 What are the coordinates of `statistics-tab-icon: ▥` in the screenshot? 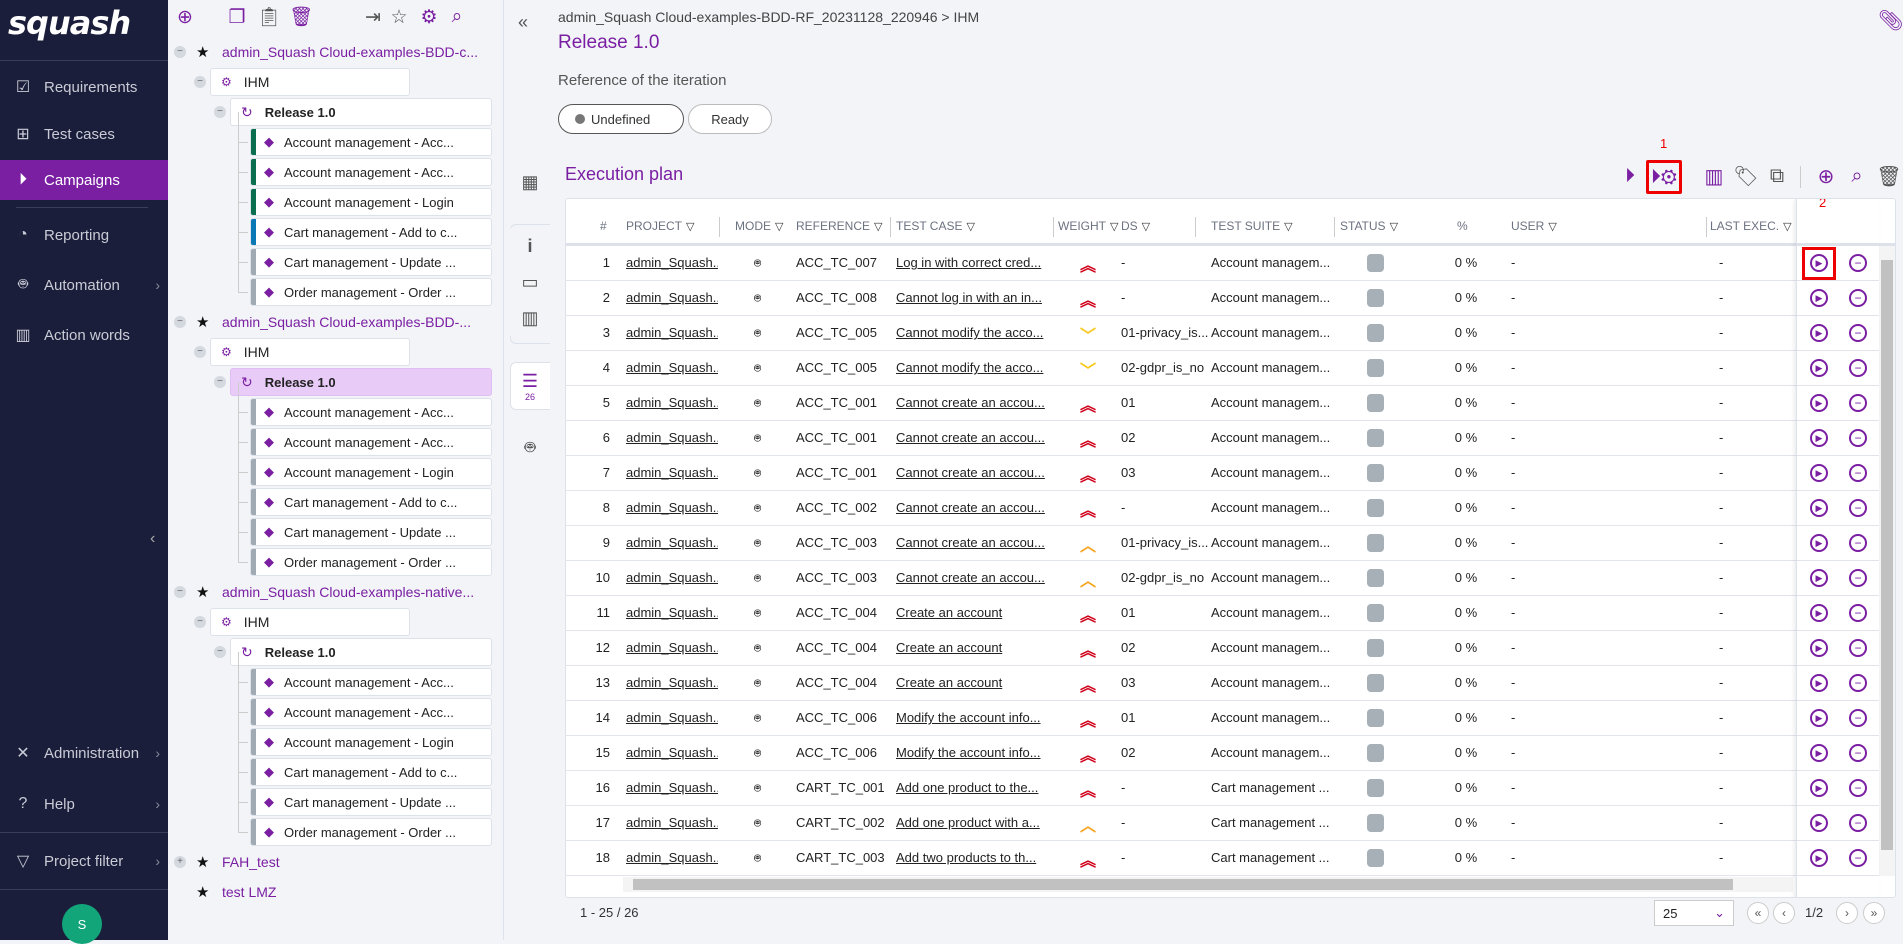 It's located at (530, 318).